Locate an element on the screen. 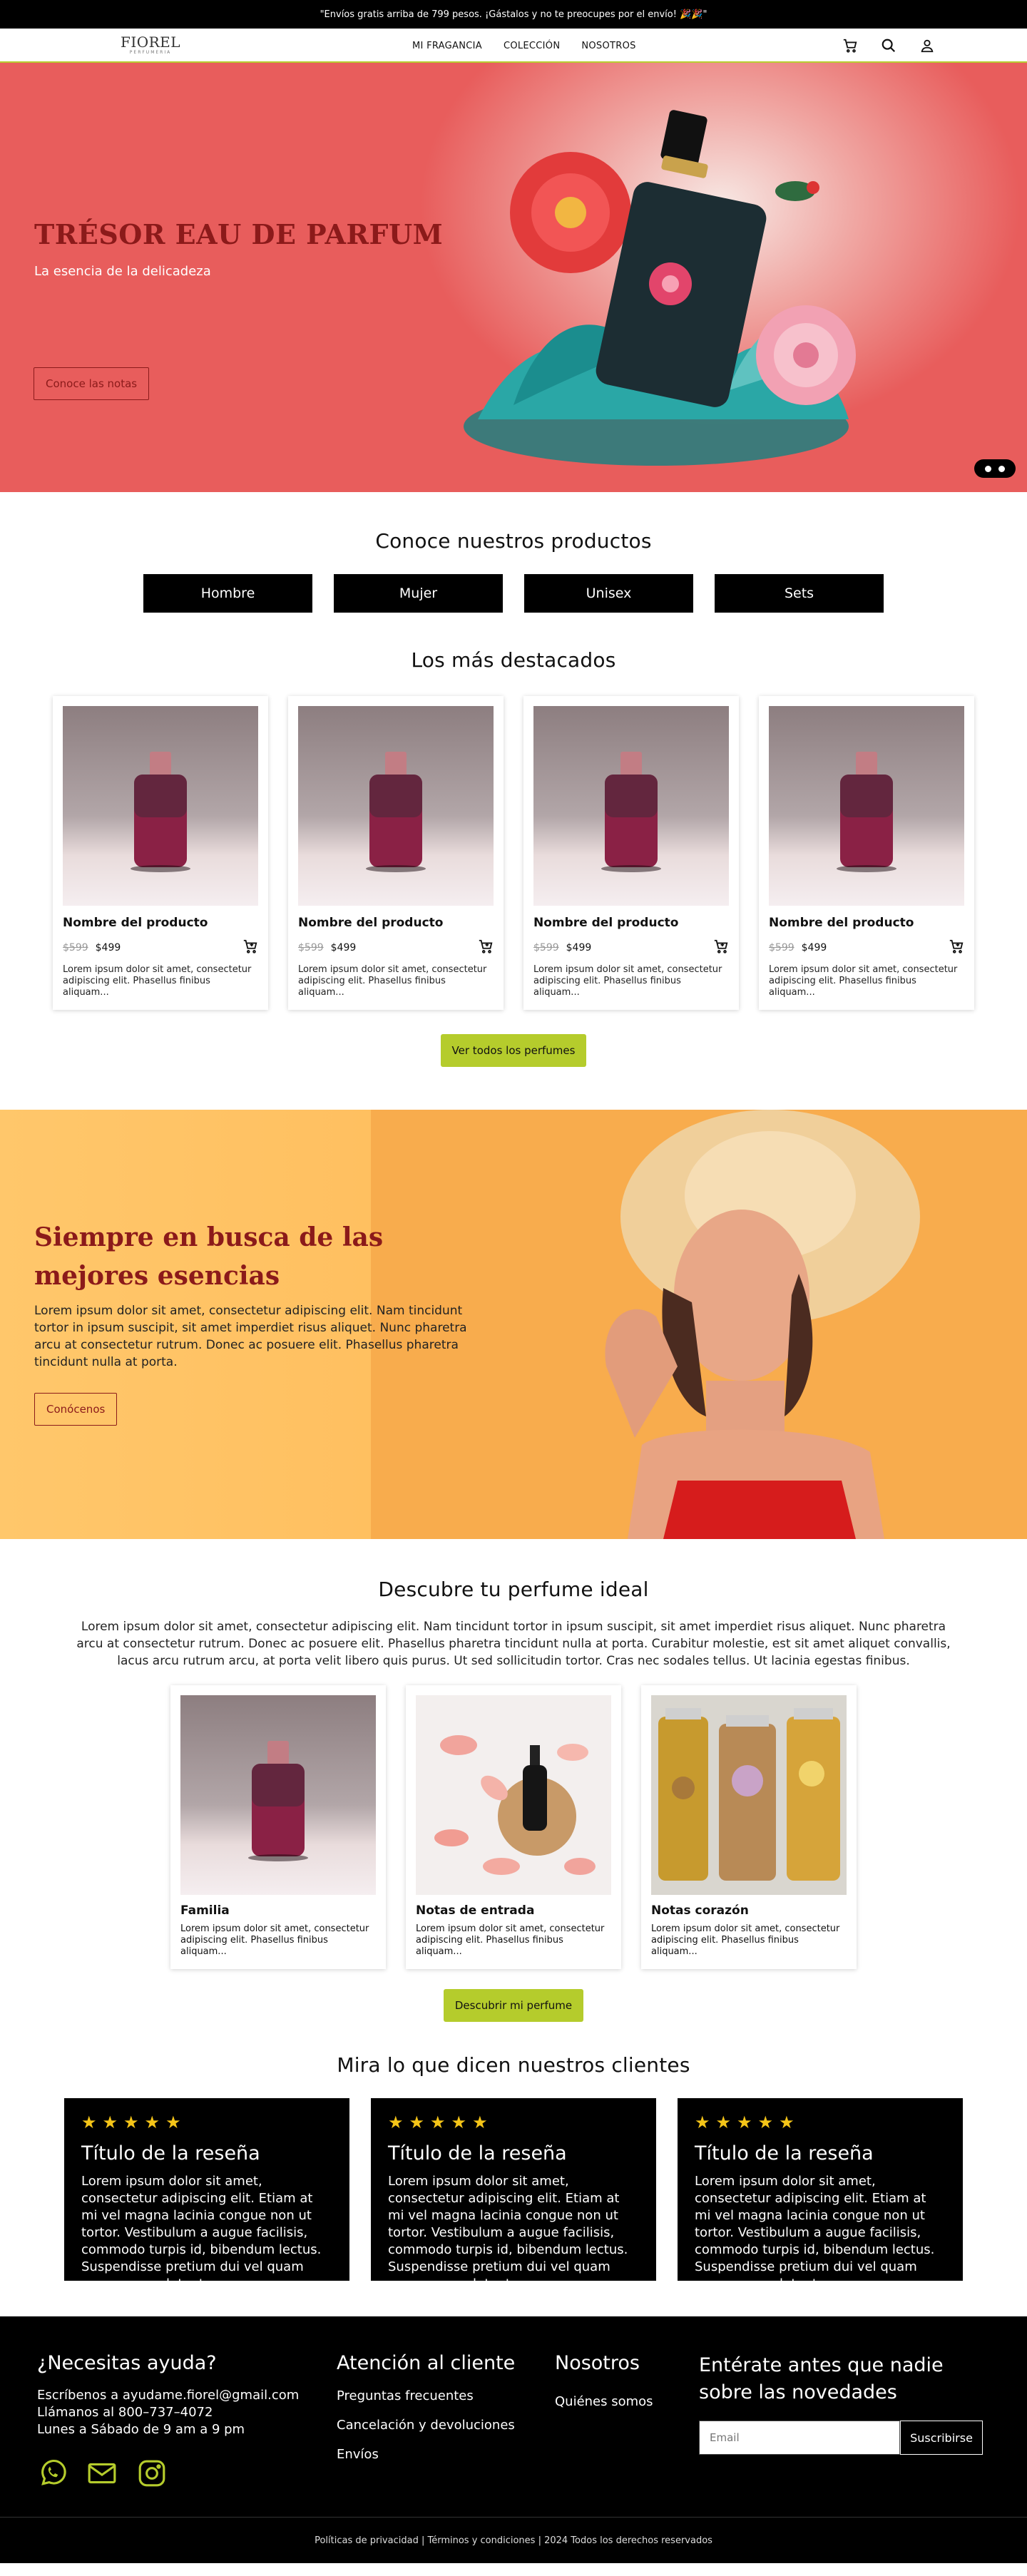 Image resolution: width=1027 pixels, height=2576 pixels. about-title: Nosotros is located at coordinates (597, 2363).